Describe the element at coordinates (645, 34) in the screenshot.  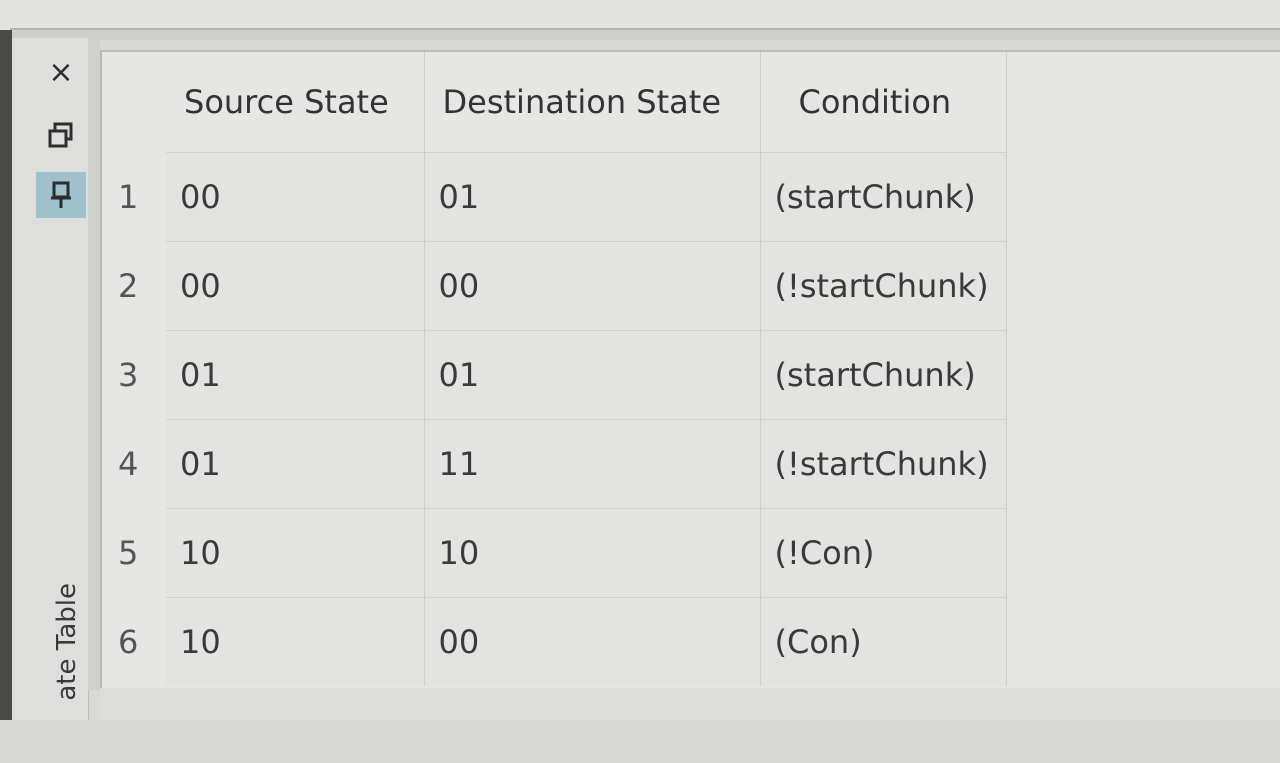
I see `panel-top-border` at that location.